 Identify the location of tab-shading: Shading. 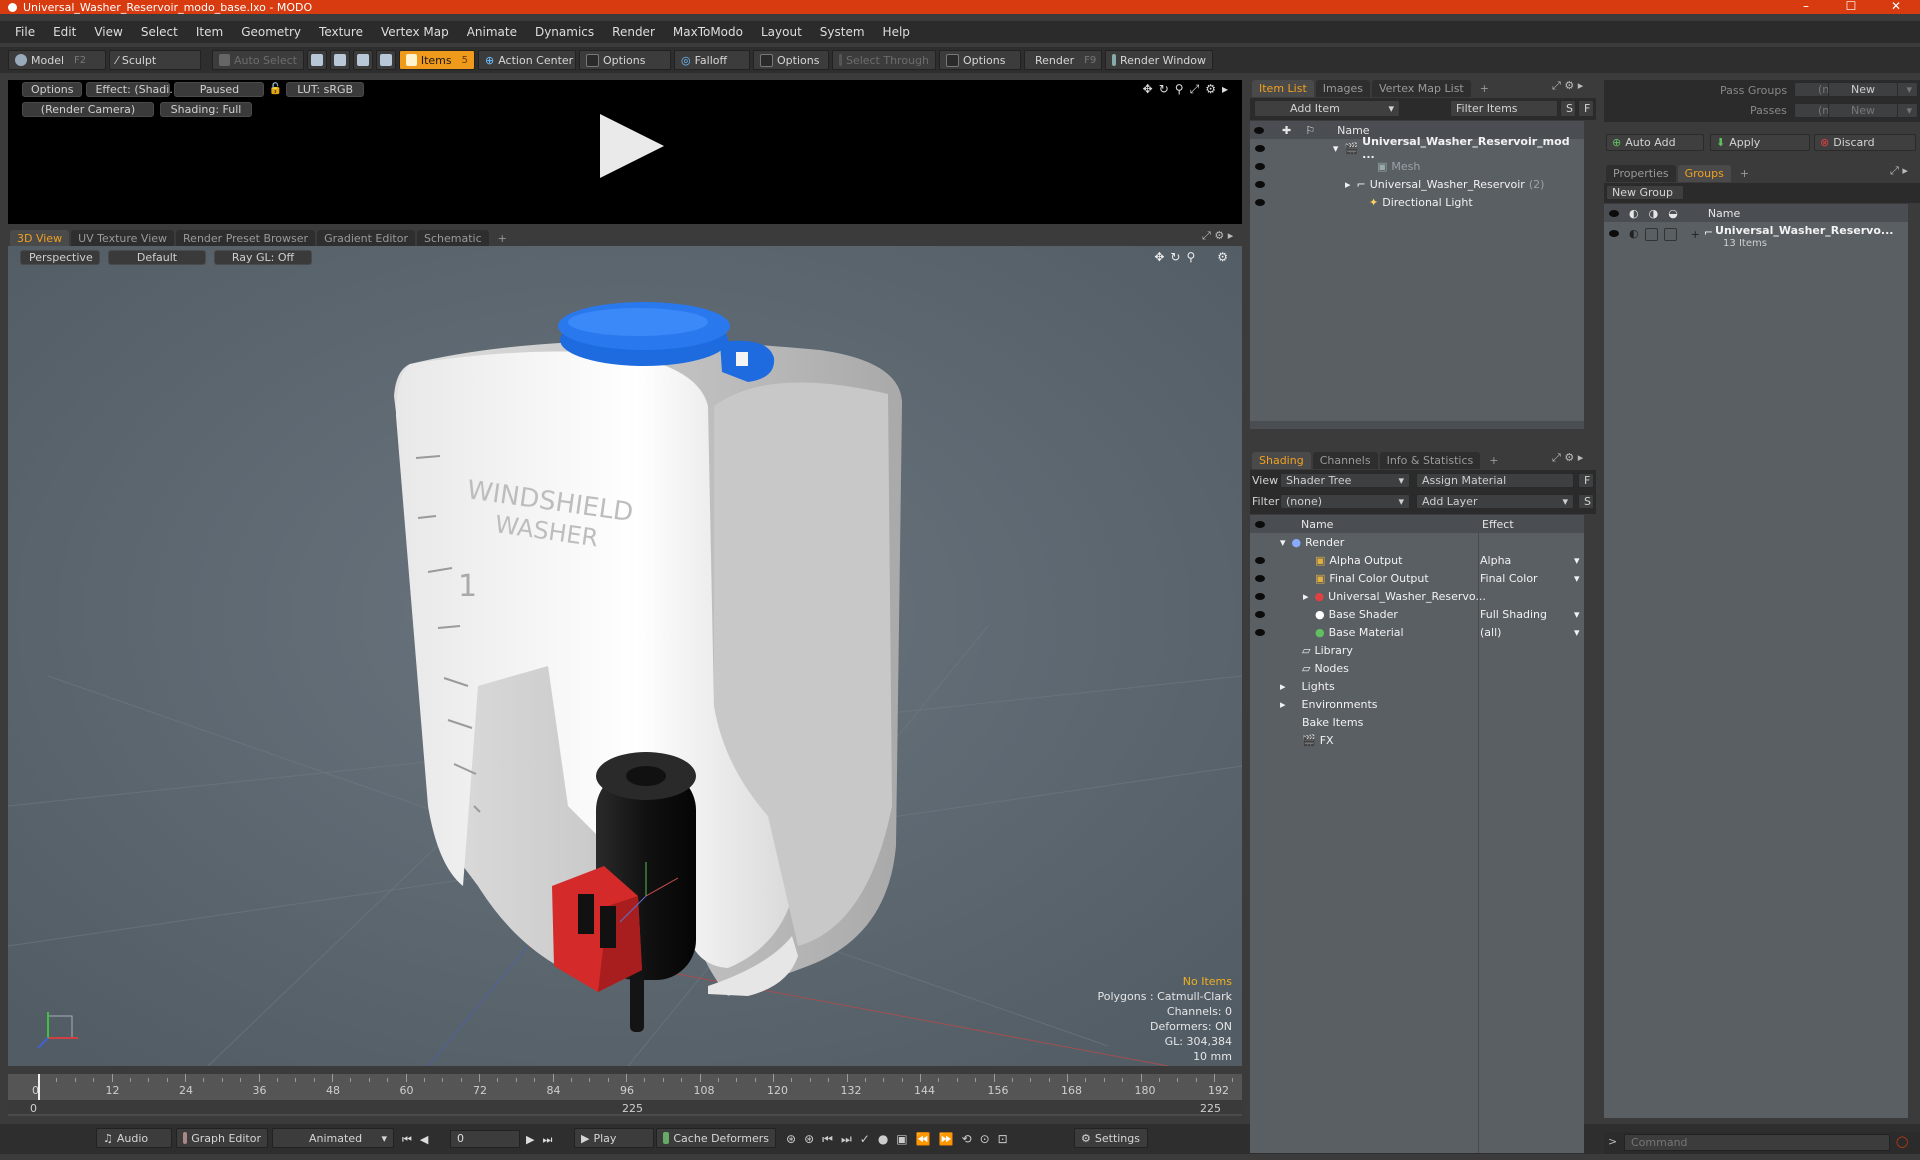
(1281, 460).